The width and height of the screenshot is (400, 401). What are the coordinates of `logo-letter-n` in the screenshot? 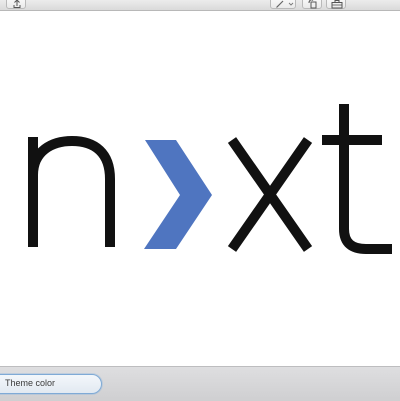 It's located at (71, 191).